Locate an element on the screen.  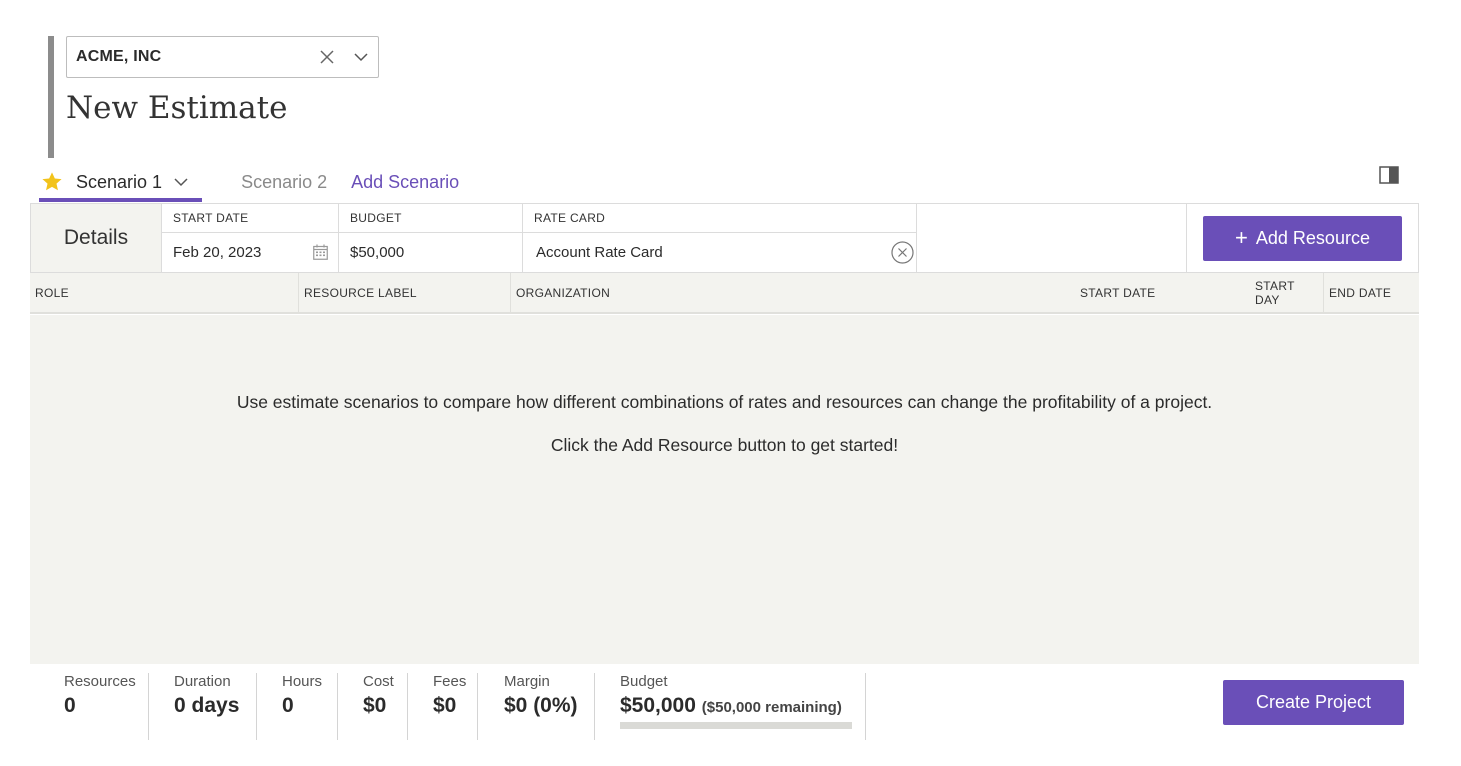
stat-margin: Margin $0 (0%) is located at coordinates (541, 706).